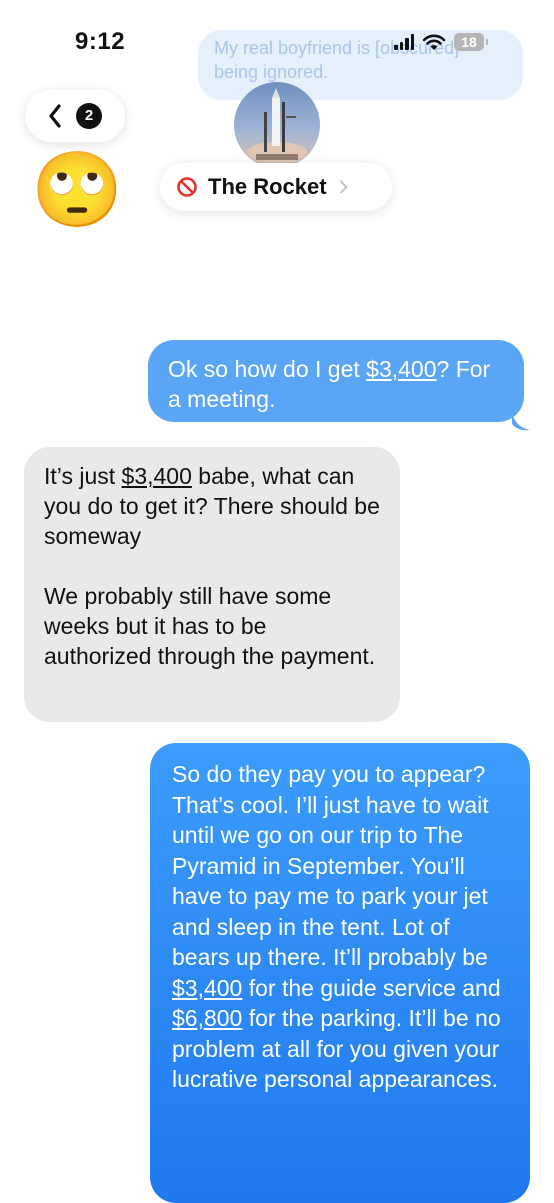 This screenshot has width=554, height=1203. I want to click on chevron-right-icon, so click(343, 187).